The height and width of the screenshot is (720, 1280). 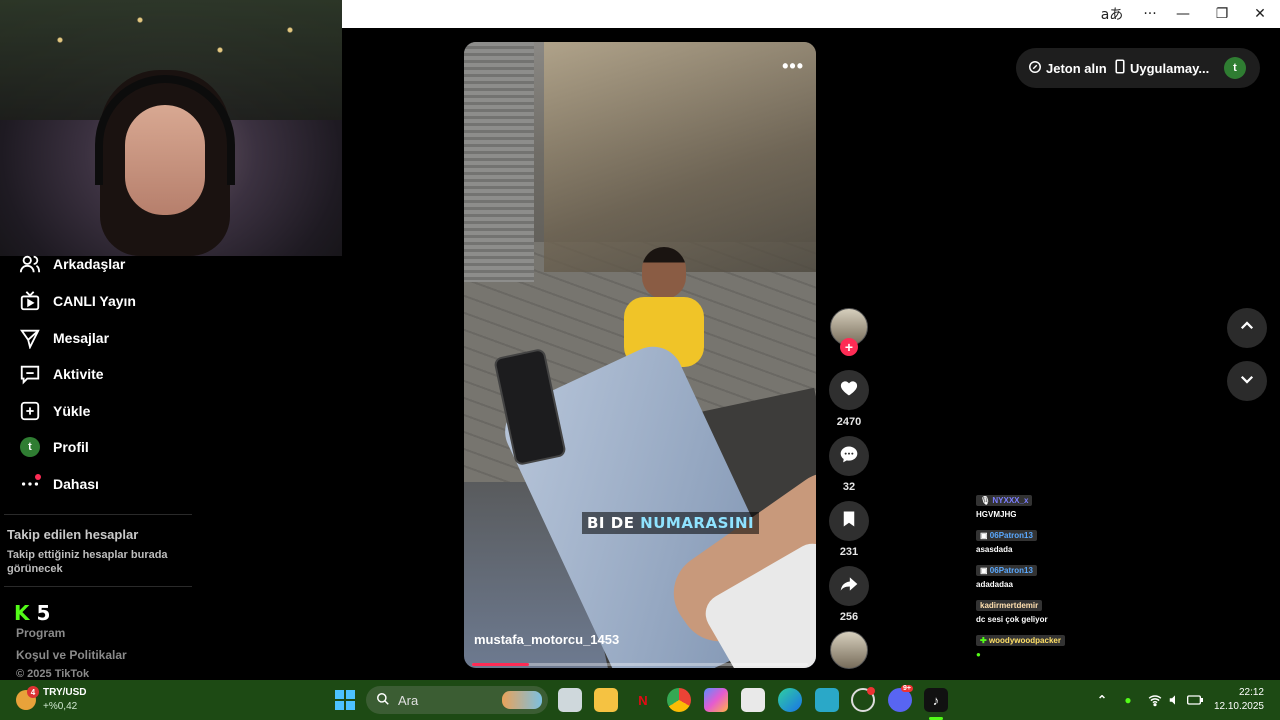 What do you see at coordinates (1128, 700) in the screenshot?
I see `microphone-icon: ●` at bounding box center [1128, 700].